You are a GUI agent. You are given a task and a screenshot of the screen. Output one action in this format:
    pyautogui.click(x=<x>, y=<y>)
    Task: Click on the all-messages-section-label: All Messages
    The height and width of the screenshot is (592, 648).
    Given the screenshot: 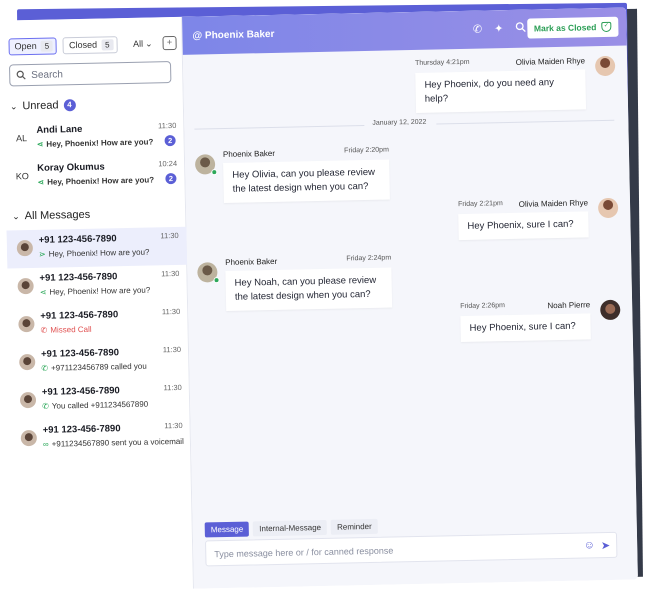 What is the action you would take?
    pyautogui.click(x=57, y=215)
    